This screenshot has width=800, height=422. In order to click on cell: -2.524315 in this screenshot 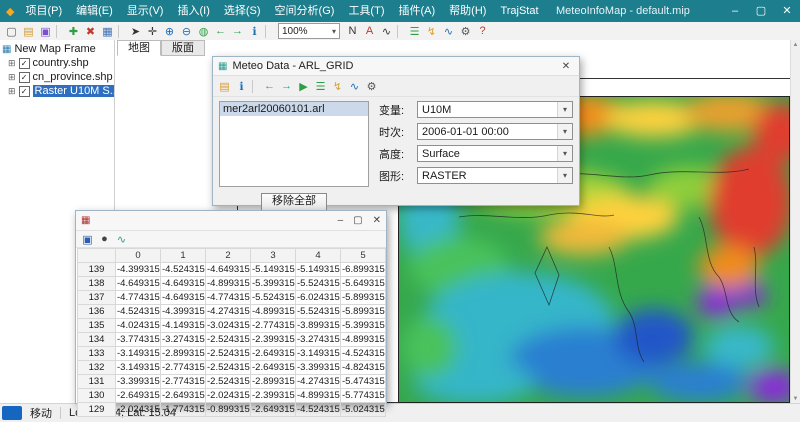, I will do `click(228, 339)`.